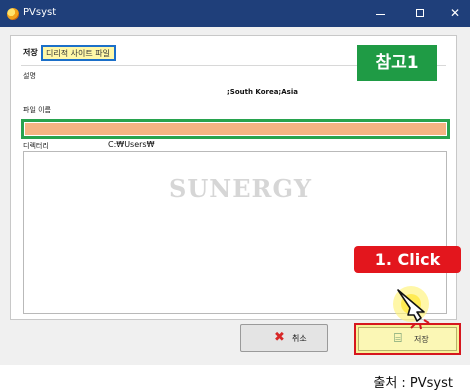 This screenshot has width=470, height=392. I want to click on source-caption: 출처 : PVsyst, so click(413, 383).